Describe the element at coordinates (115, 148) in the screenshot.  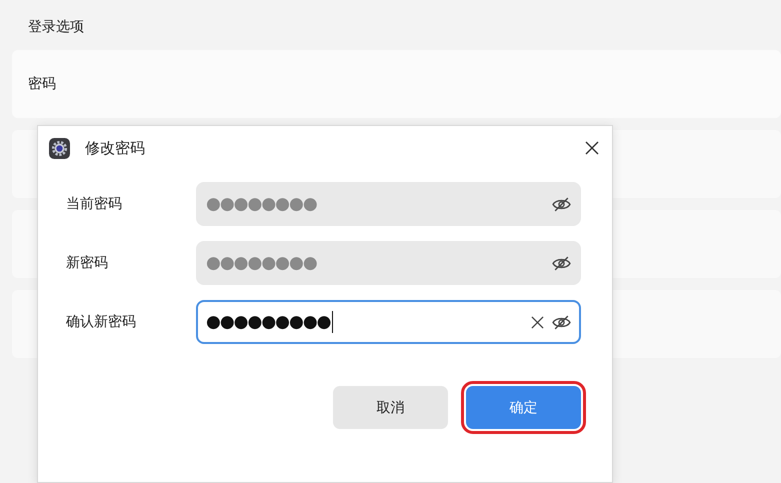
I see `dialog-title: 修改密码` at that location.